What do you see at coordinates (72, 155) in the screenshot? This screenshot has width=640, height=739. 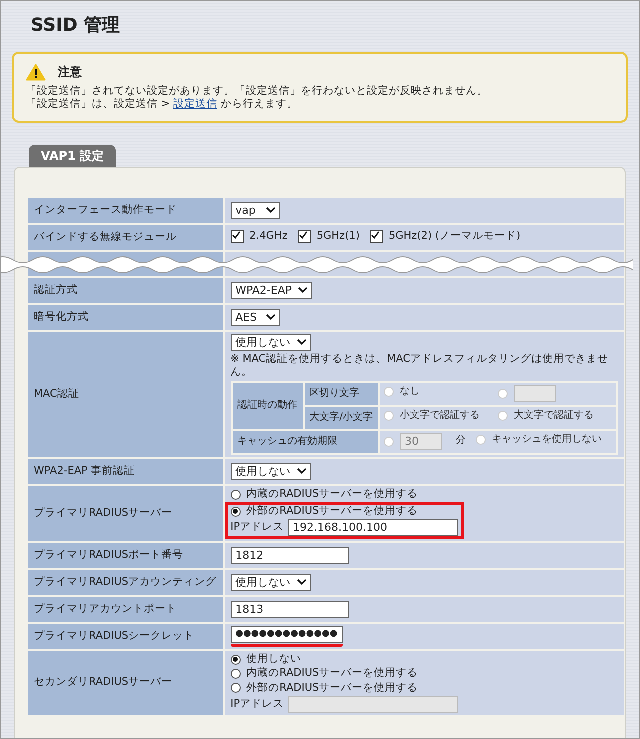 I see `section-tab: VAP1 設定` at bounding box center [72, 155].